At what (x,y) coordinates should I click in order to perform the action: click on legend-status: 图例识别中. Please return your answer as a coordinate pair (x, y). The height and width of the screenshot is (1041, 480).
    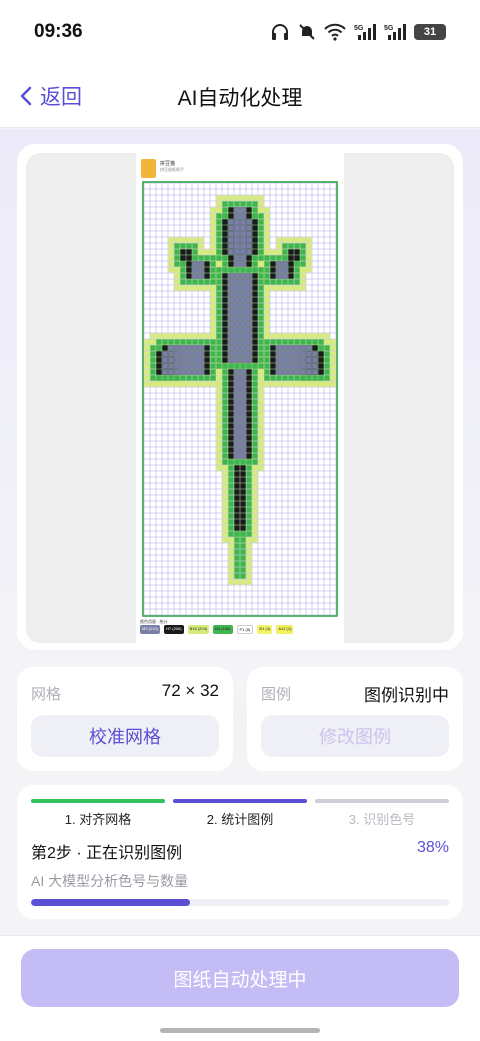
    Looking at the image, I should click on (406, 695).